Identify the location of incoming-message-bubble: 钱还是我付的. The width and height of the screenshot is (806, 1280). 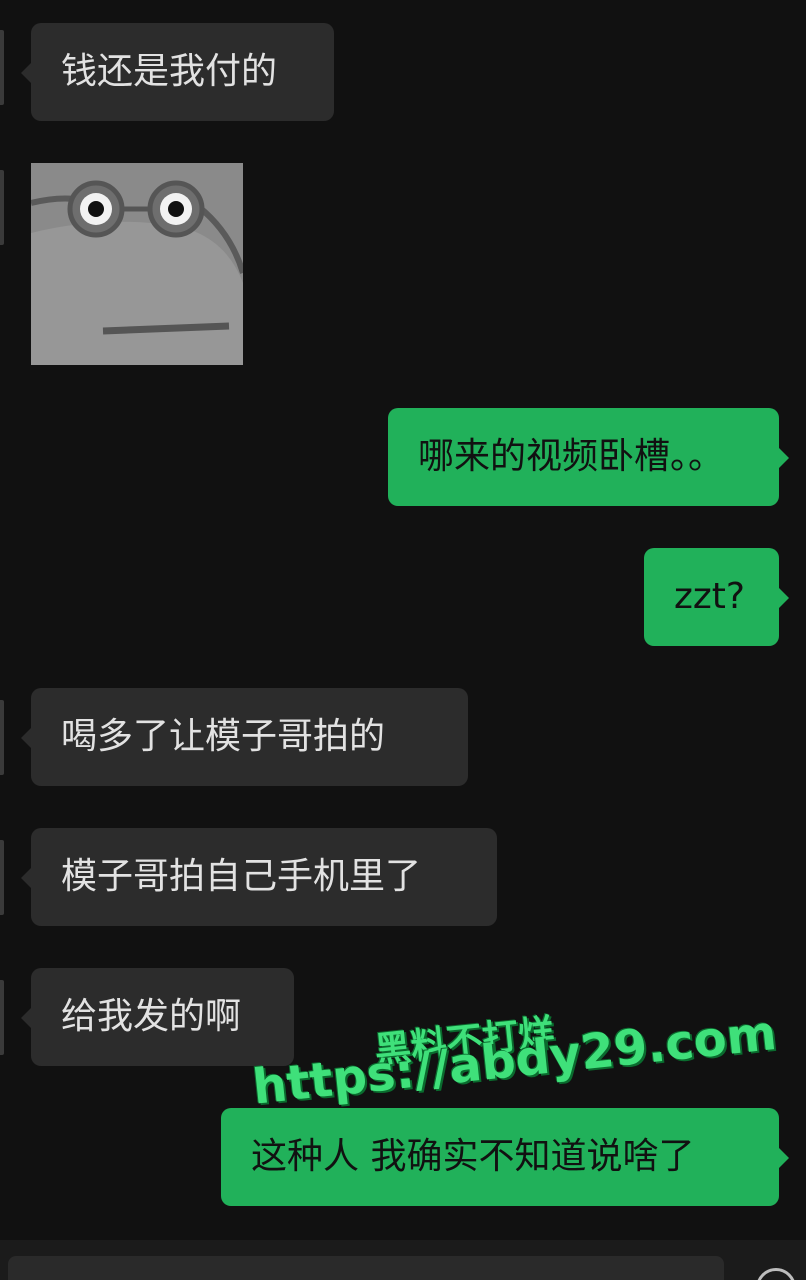
(177, 72).